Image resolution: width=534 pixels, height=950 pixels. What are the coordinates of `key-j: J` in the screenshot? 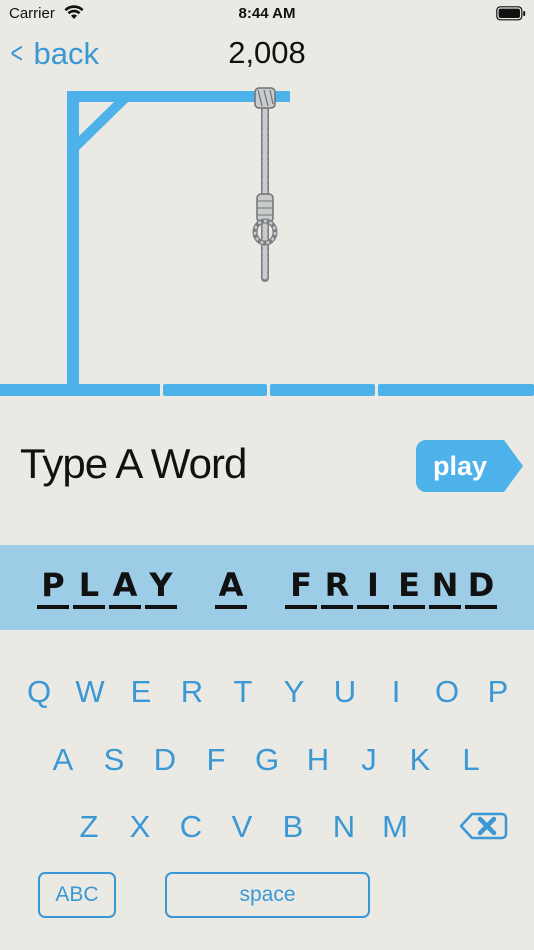 It's located at (369, 760).